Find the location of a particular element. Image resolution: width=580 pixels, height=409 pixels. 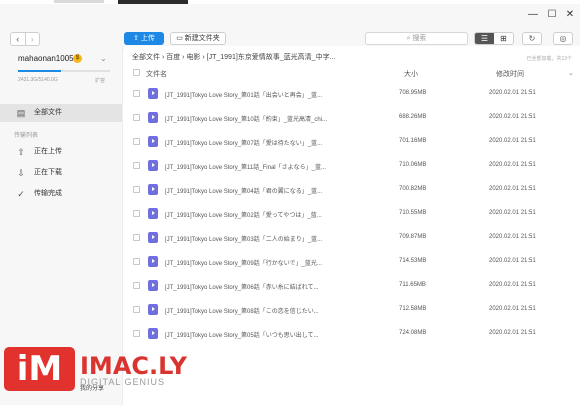

sidebar-item-label: 全部文件 is located at coordinates (48, 112).